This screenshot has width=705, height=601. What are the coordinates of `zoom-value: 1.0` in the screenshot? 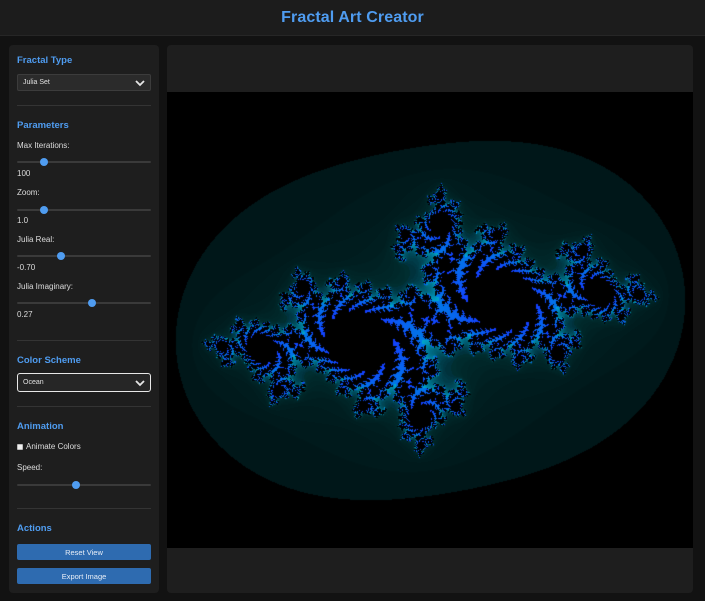 It's located at (23, 220).